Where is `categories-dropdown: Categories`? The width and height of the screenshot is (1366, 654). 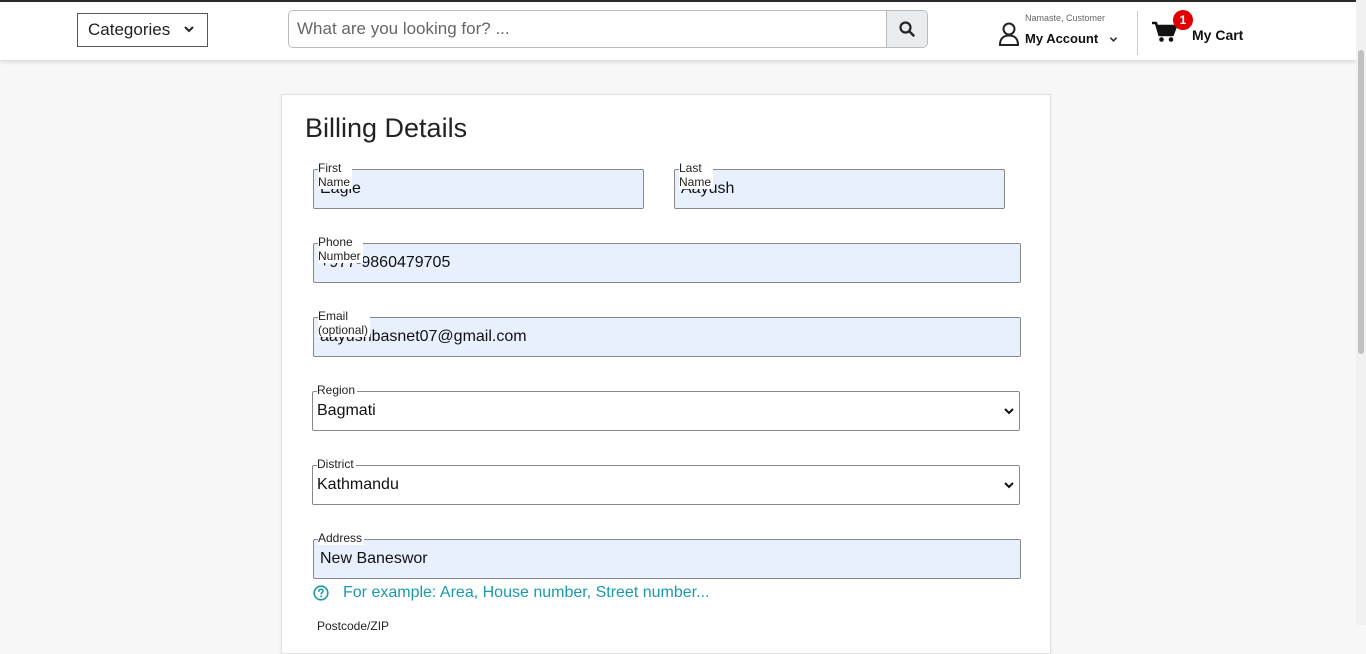
categories-dropdown: Categories is located at coordinates (142, 30).